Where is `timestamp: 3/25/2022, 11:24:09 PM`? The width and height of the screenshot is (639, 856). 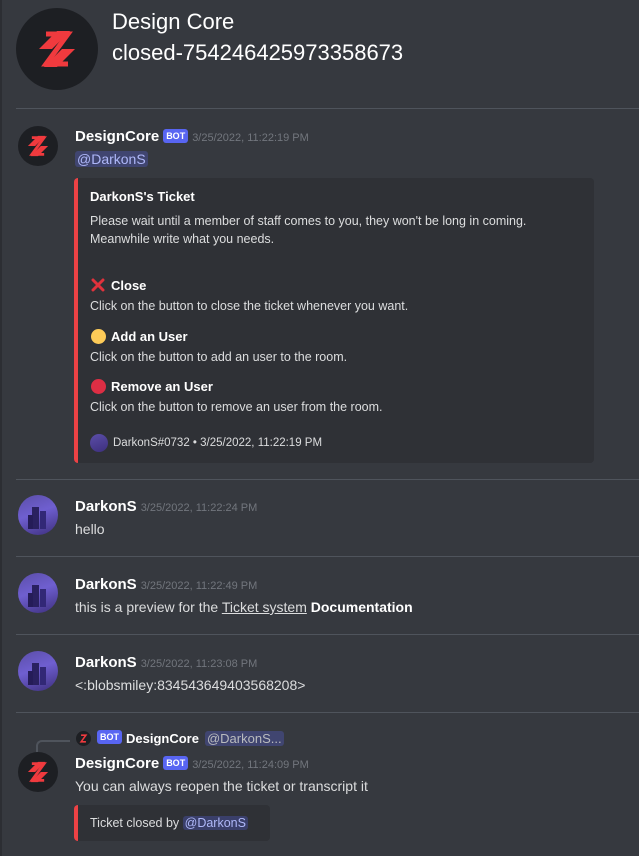 timestamp: 3/25/2022, 11:24:09 PM is located at coordinates (250, 765).